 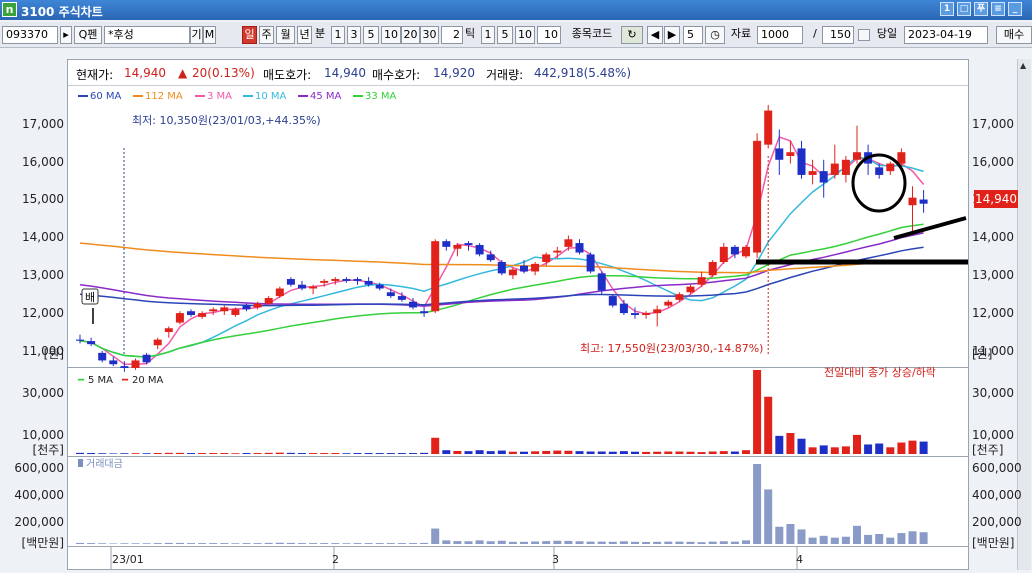 What do you see at coordinates (226, 120) in the screenshot?
I see `low-annotation: 최저: 10,350원(23/01/03,+44.35%)` at bounding box center [226, 120].